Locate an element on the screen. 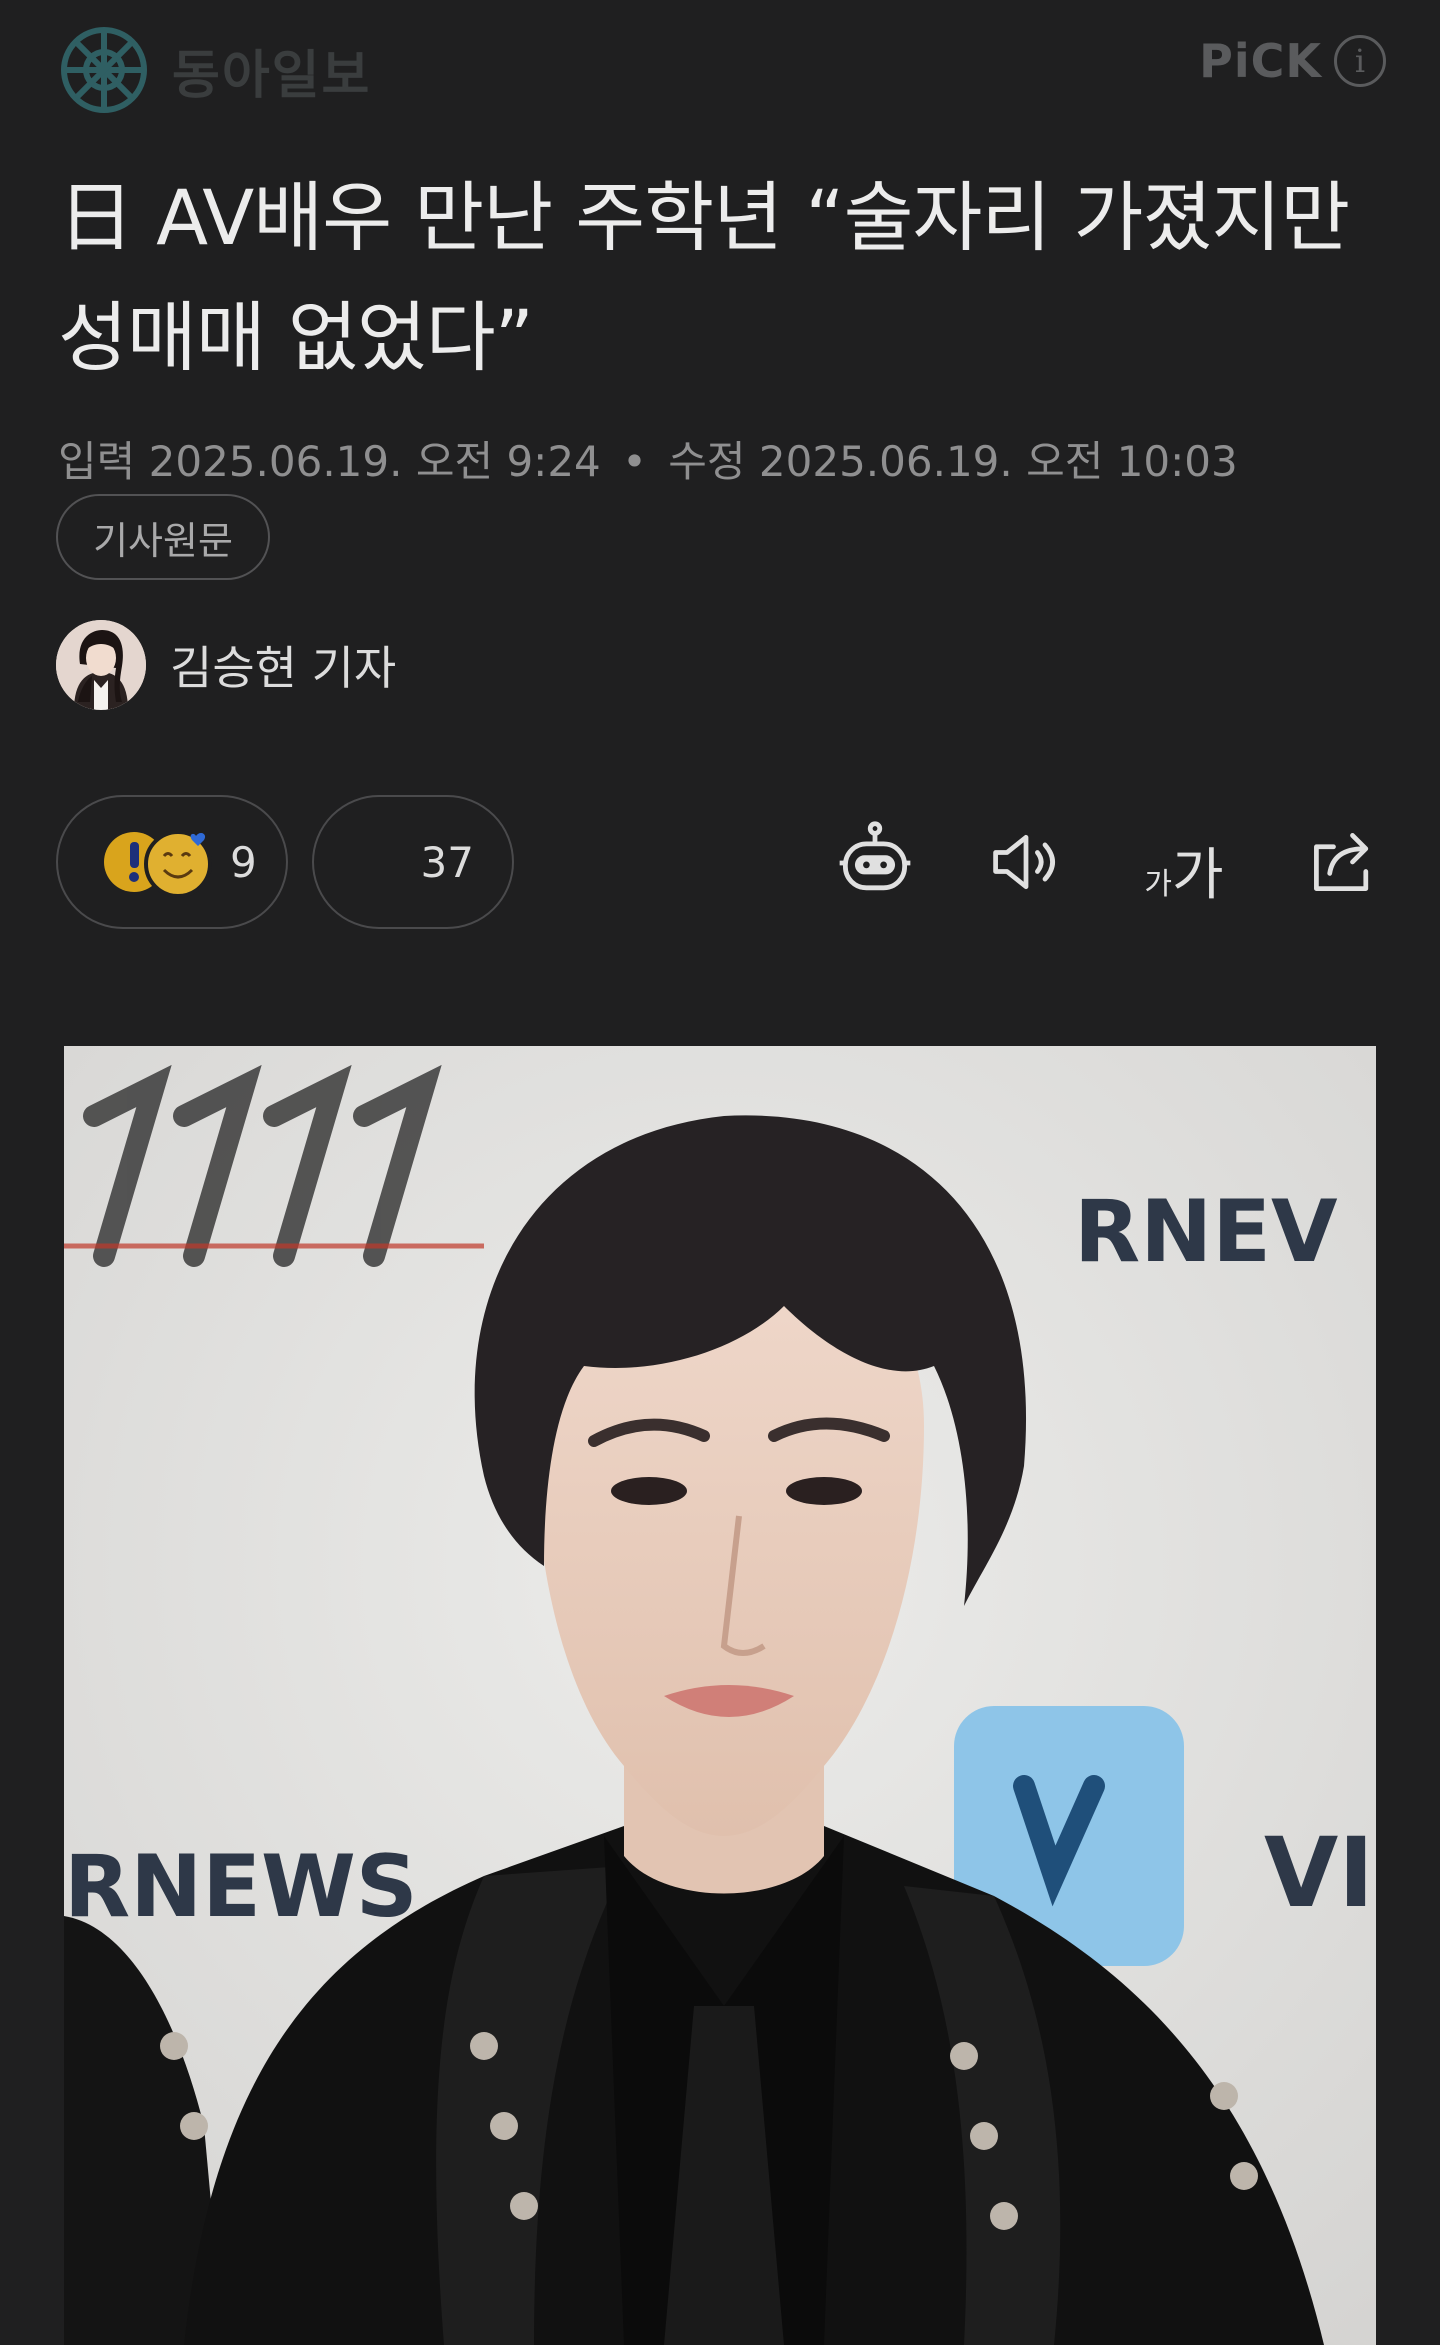  share-button is located at coordinates (1343, 862).